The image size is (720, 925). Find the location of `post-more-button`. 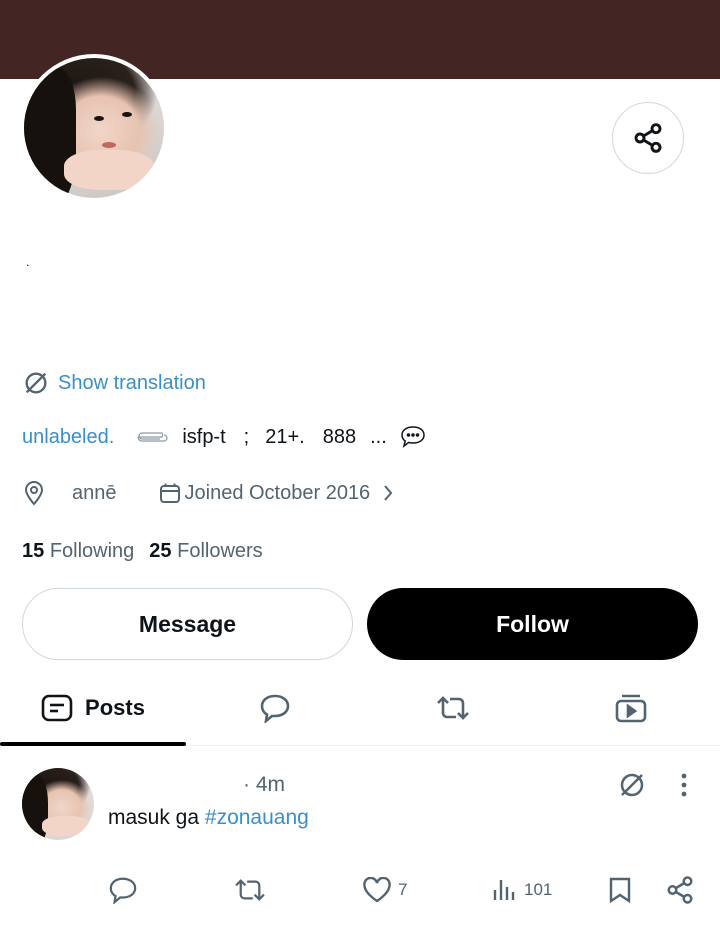

post-more-button is located at coordinates (684, 785).